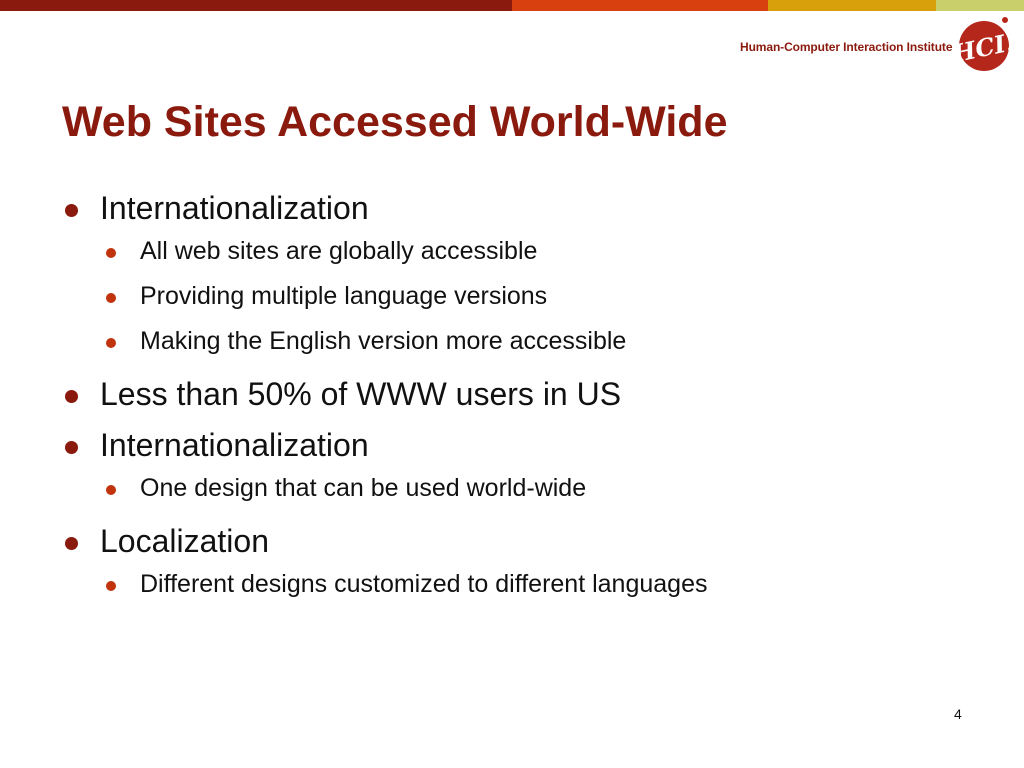  Describe the element at coordinates (184, 541) in the screenshot. I see `bullet-text: Localization` at that location.